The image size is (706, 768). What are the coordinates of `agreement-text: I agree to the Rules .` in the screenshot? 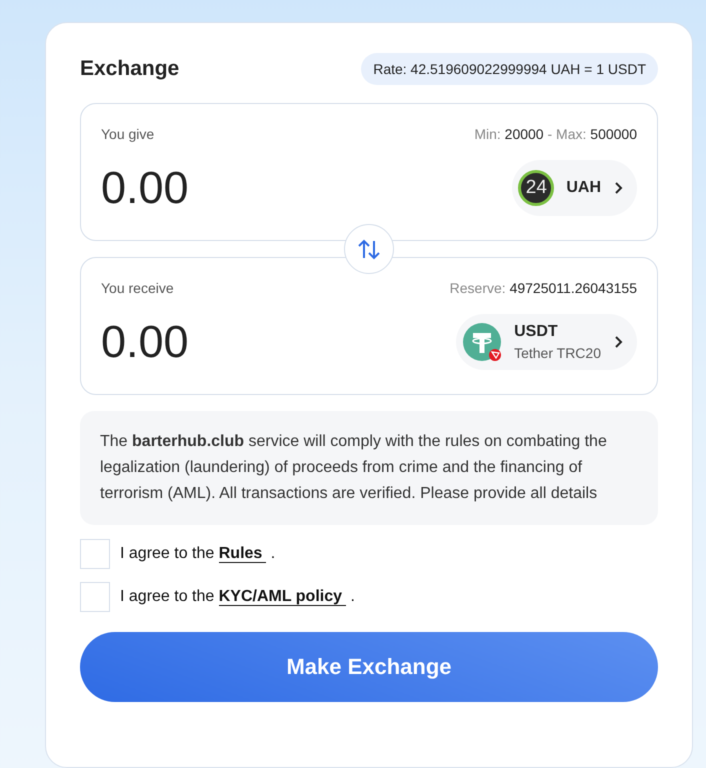 It's located at (198, 554).